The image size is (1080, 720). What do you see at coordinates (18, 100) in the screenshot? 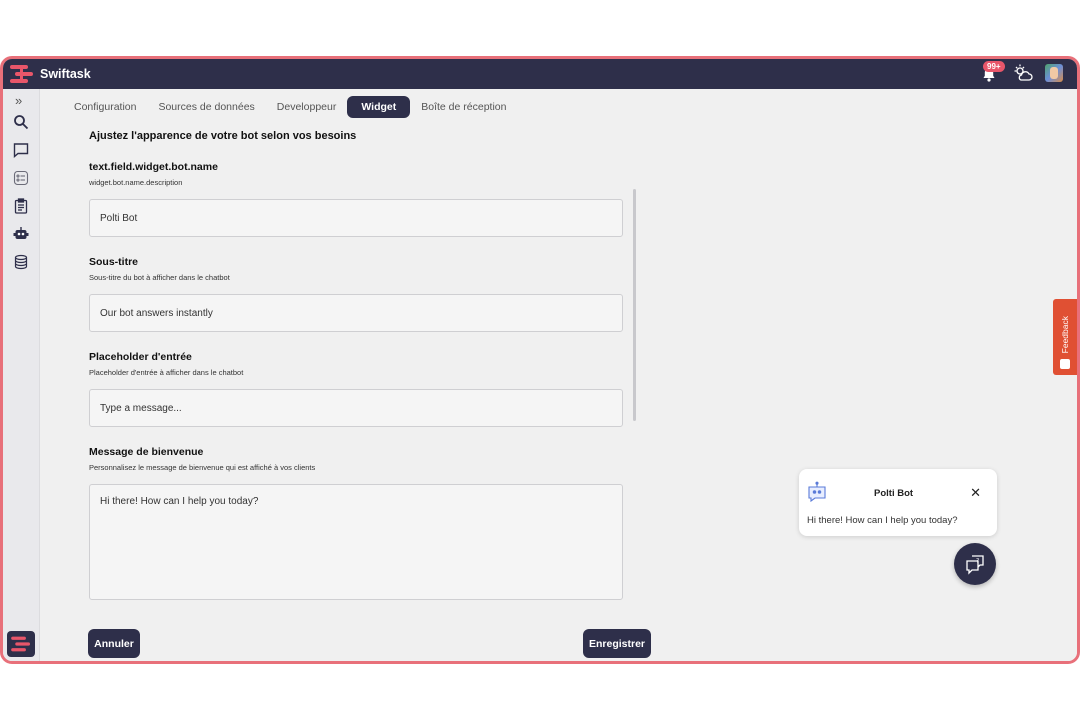
I see `sidebar-expand-button: »` at bounding box center [18, 100].